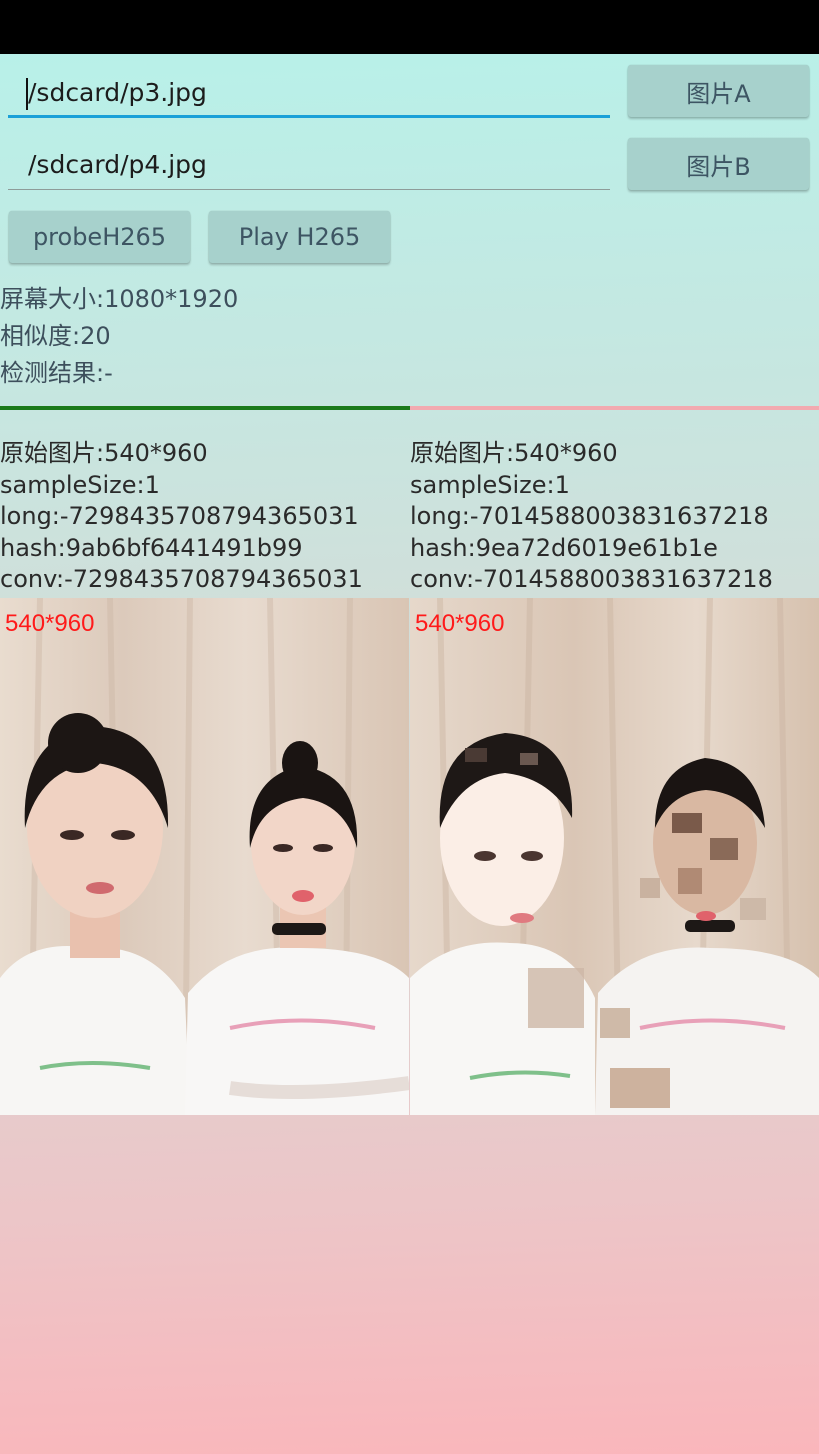 This screenshot has width=819, height=1454. What do you see at coordinates (151, 547) in the screenshot?
I see `image-a-hash: hash:9ab6bf6441491b99` at bounding box center [151, 547].